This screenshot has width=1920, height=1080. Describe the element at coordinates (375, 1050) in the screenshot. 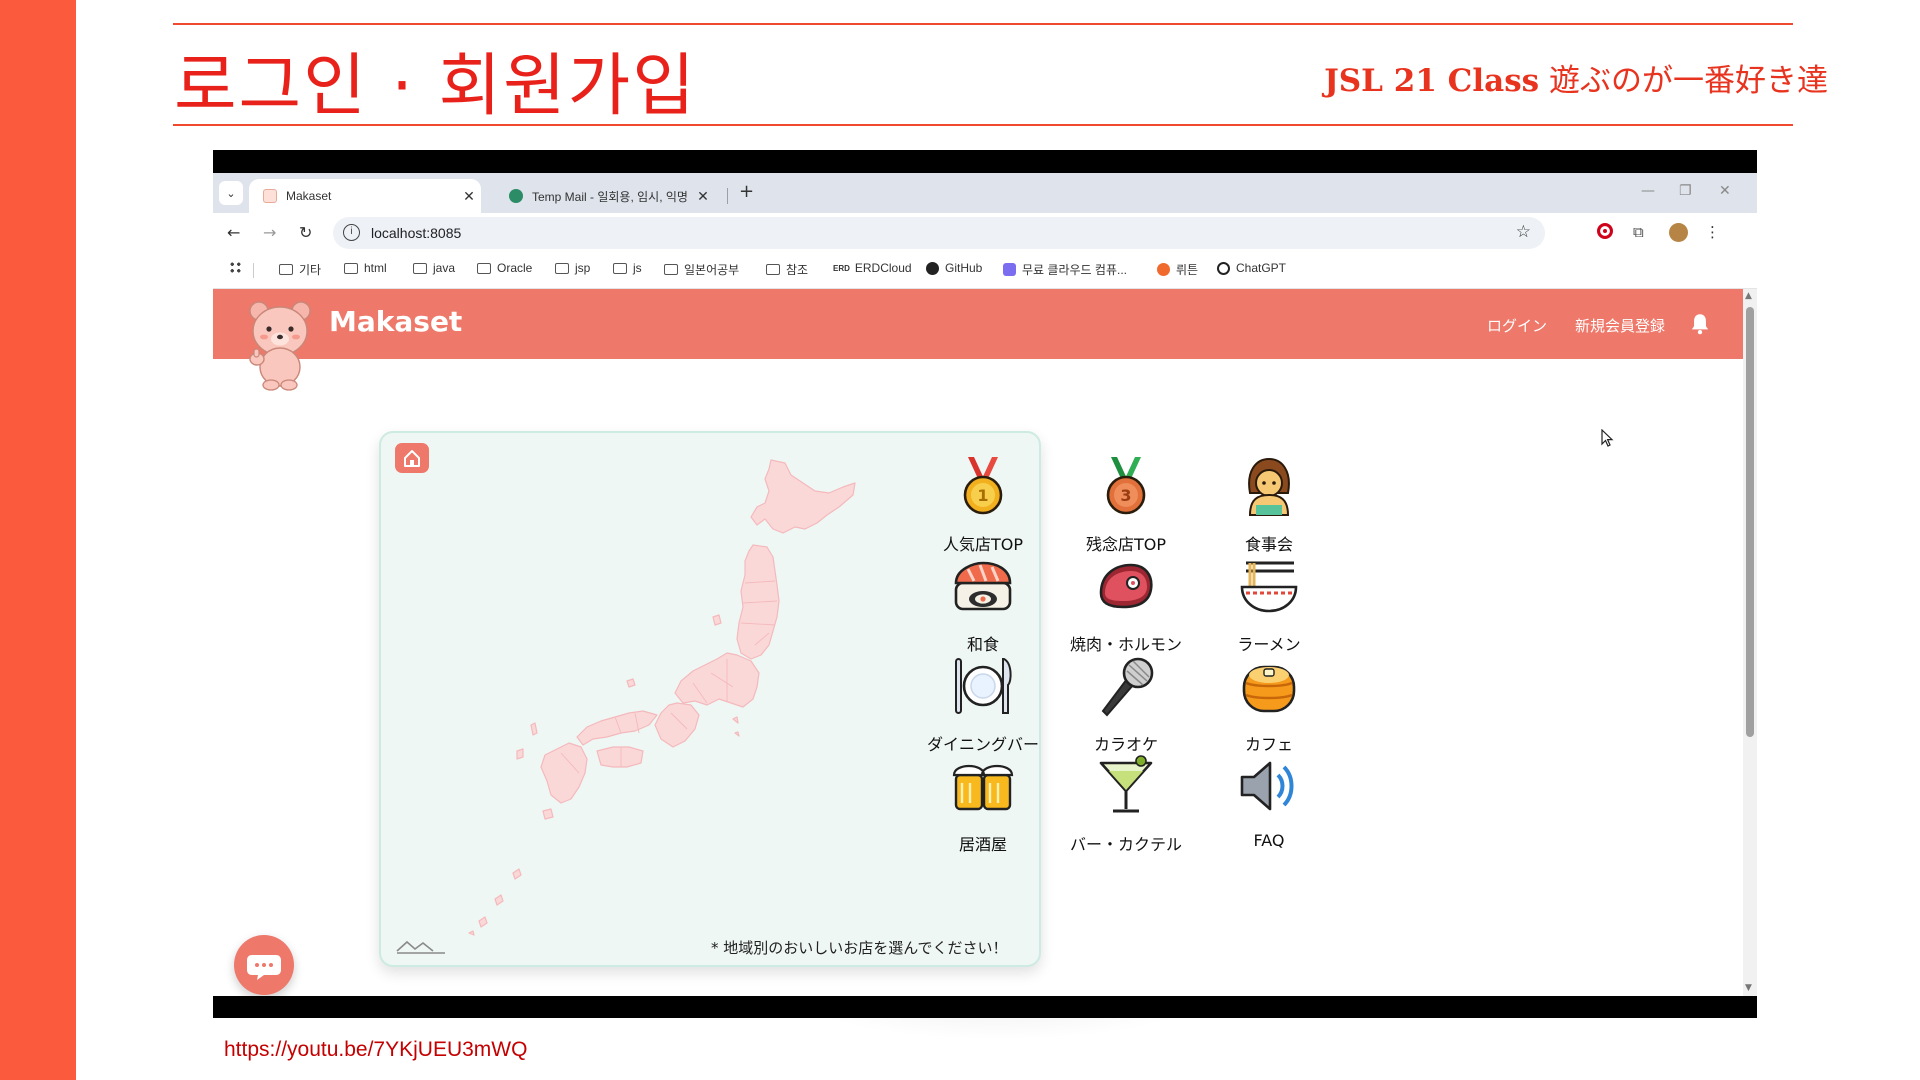

I see `video-link: https://youtu.be/7YKjUEU3mWQ` at that location.